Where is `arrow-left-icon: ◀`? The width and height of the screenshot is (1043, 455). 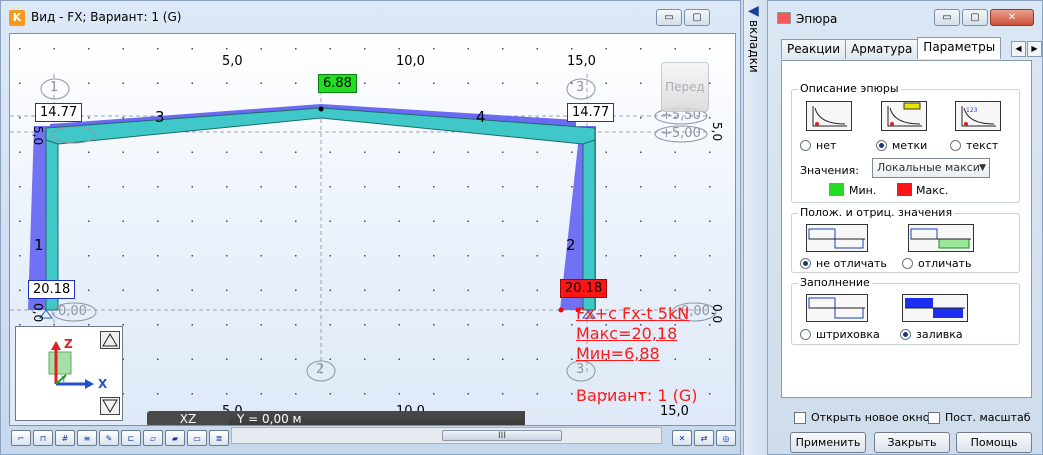 arrow-left-icon: ◀ is located at coordinates (753, 11).